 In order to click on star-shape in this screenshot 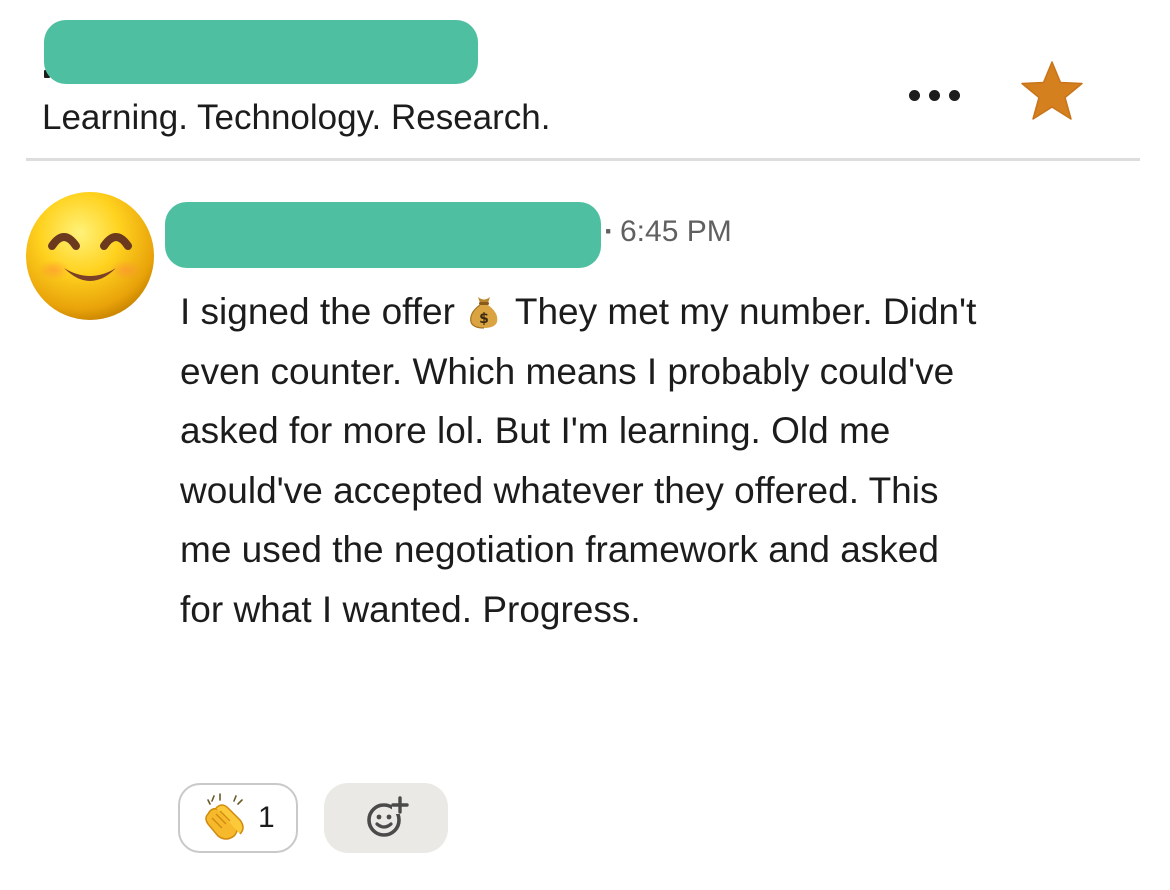, I will do `click(1052, 90)`.